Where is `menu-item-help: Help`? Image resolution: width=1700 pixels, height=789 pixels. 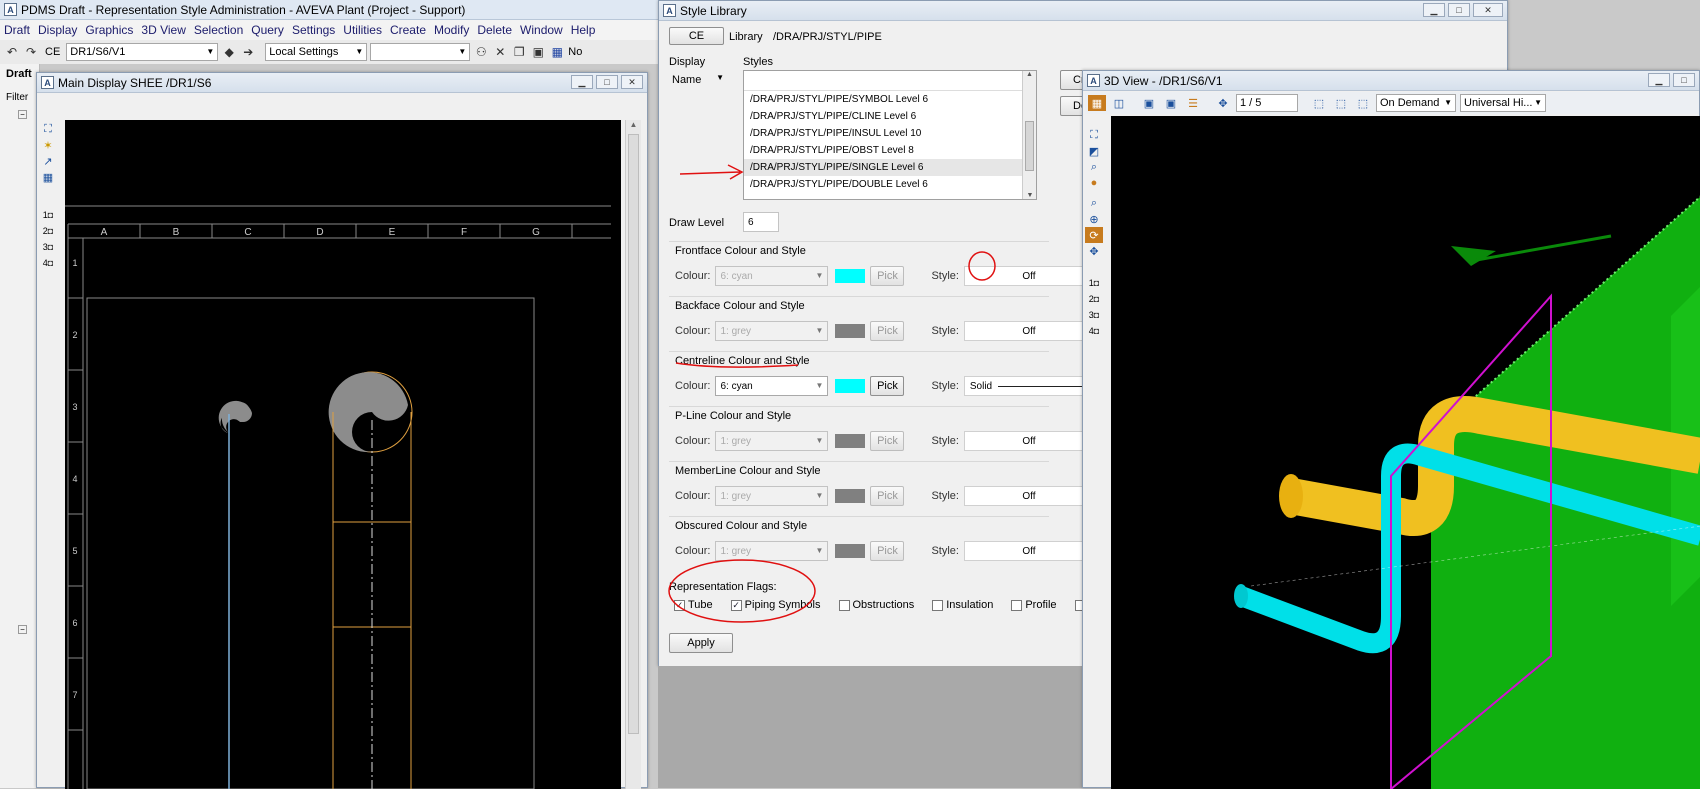
menu-item-help: Help is located at coordinates (583, 30).